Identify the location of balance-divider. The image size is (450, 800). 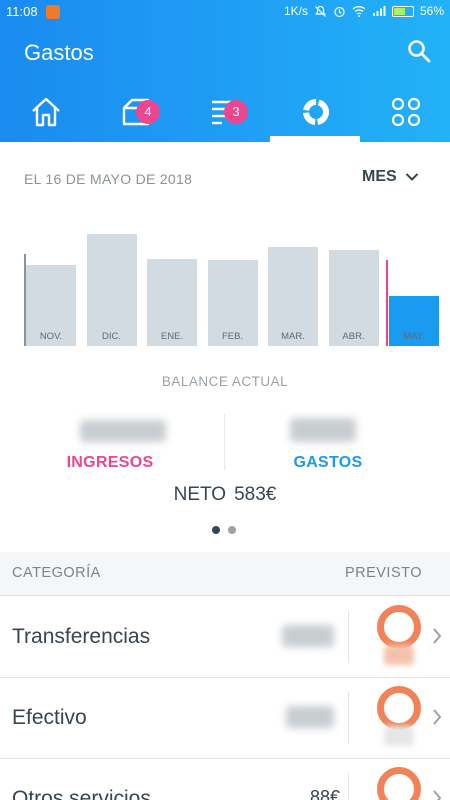
(224, 442).